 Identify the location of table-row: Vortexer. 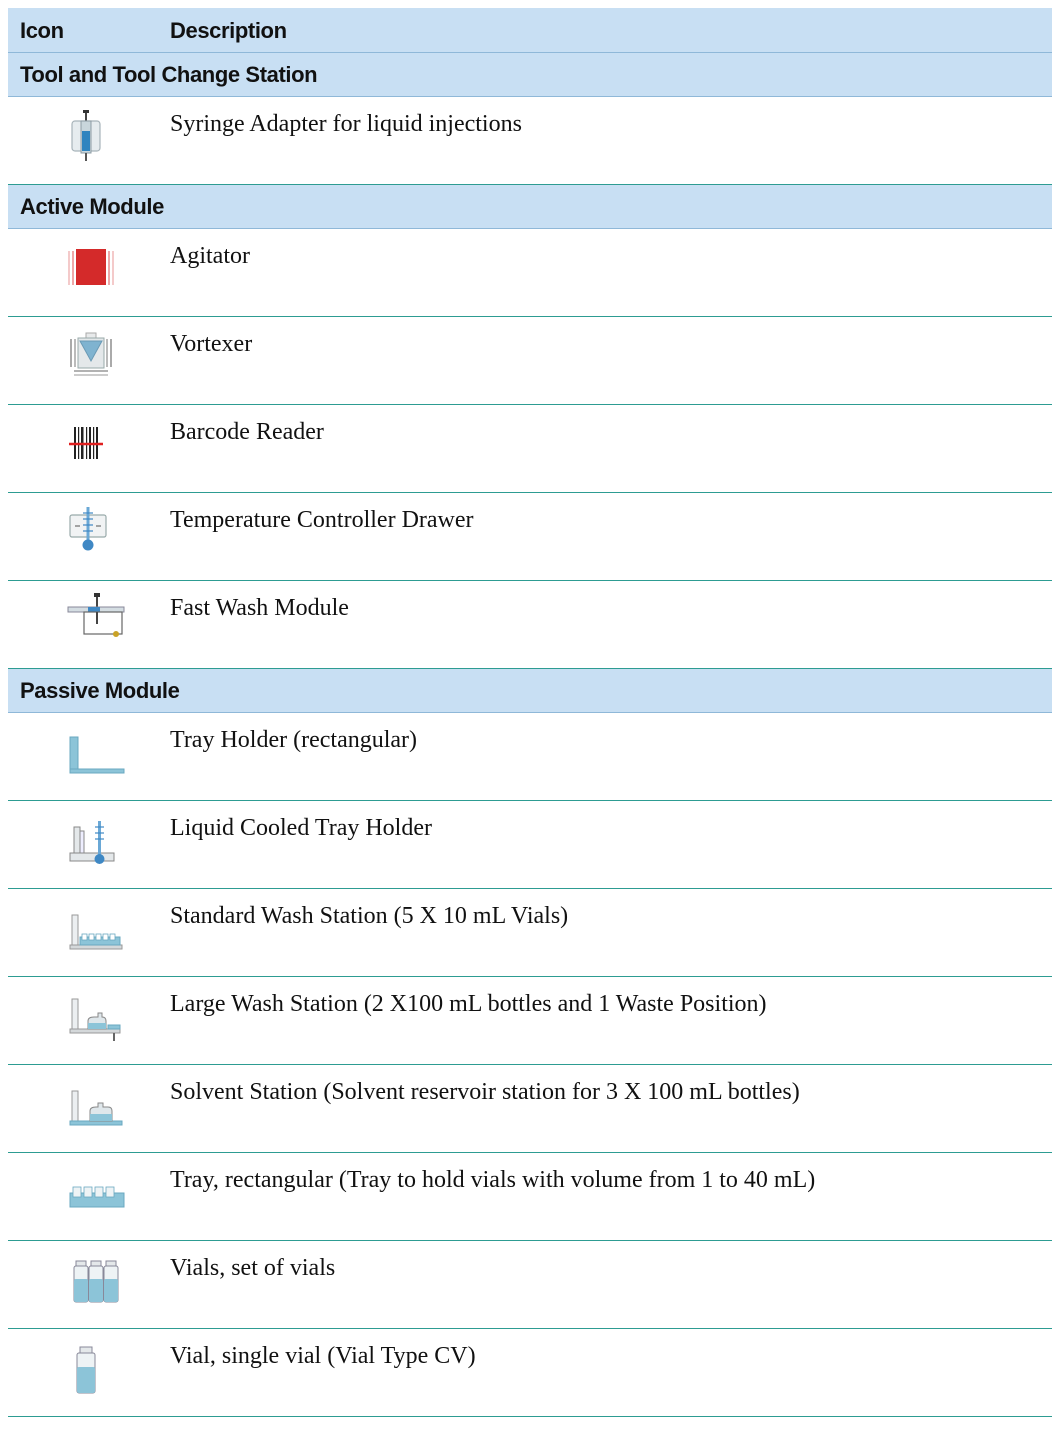
(530, 361).